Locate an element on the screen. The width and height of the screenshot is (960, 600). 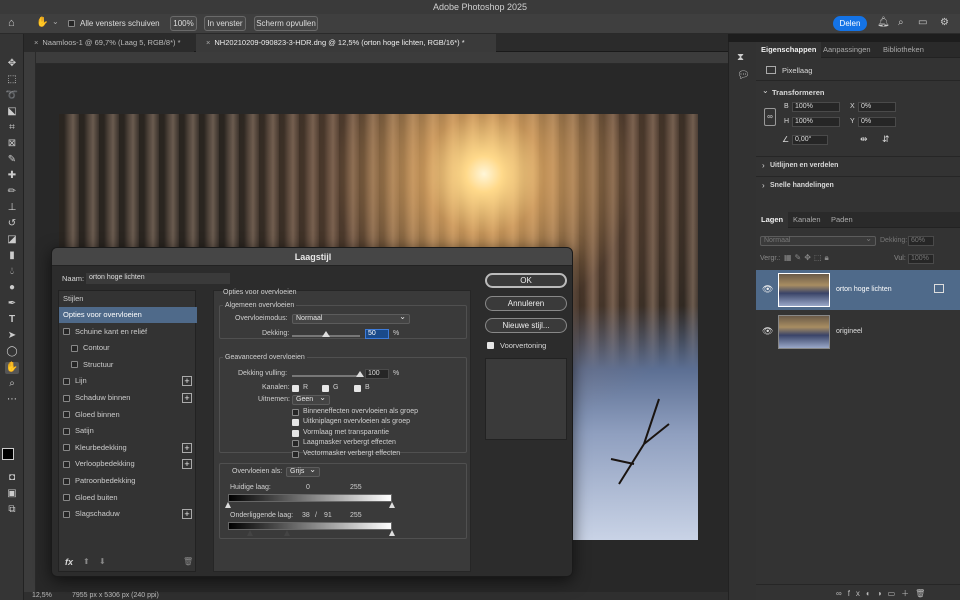
fill-field: 100% is located at coordinates (921, 259).